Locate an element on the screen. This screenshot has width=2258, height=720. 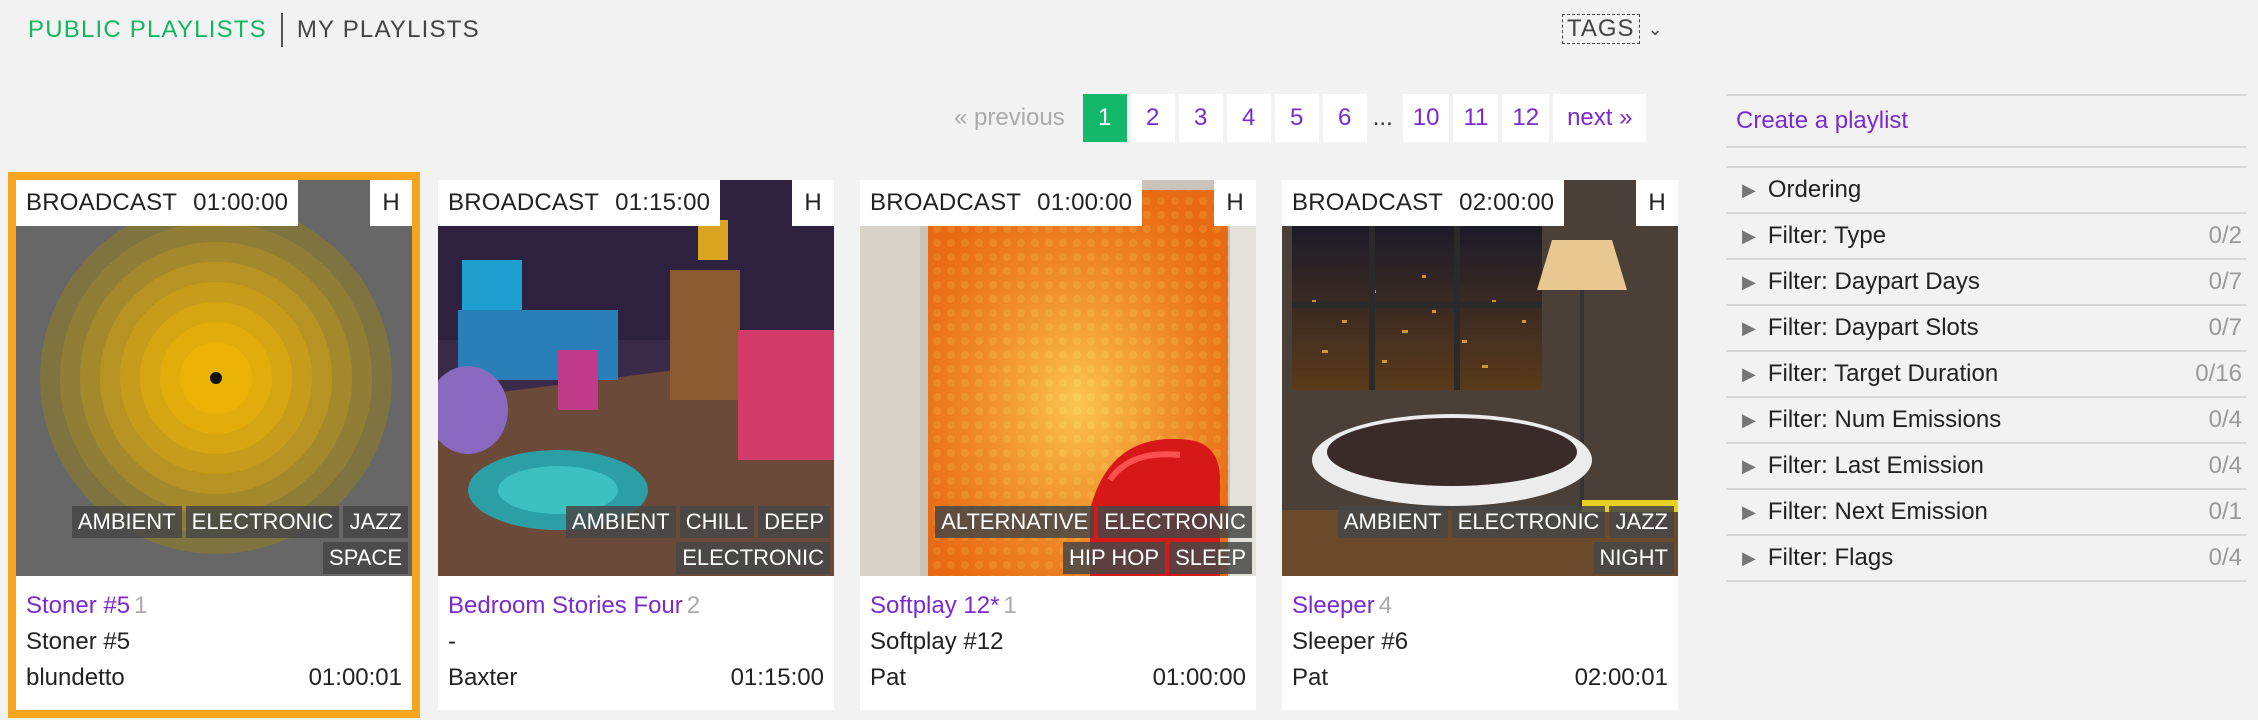
page-11: 11 is located at coordinates (1476, 118).